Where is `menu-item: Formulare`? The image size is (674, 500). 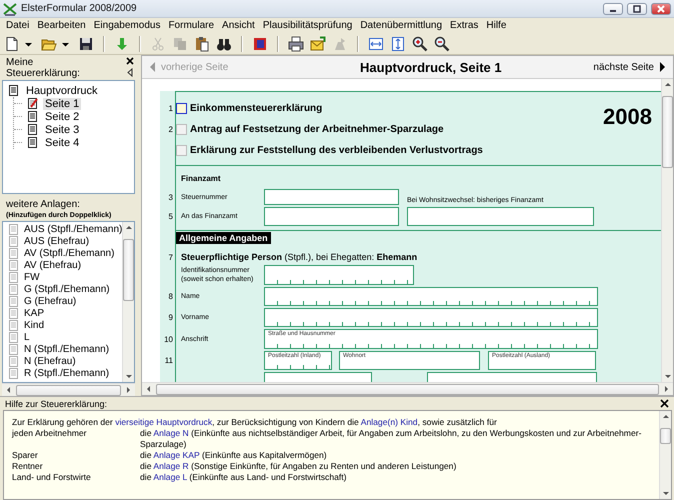
menu-item: Formulare is located at coordinates (191, 25).